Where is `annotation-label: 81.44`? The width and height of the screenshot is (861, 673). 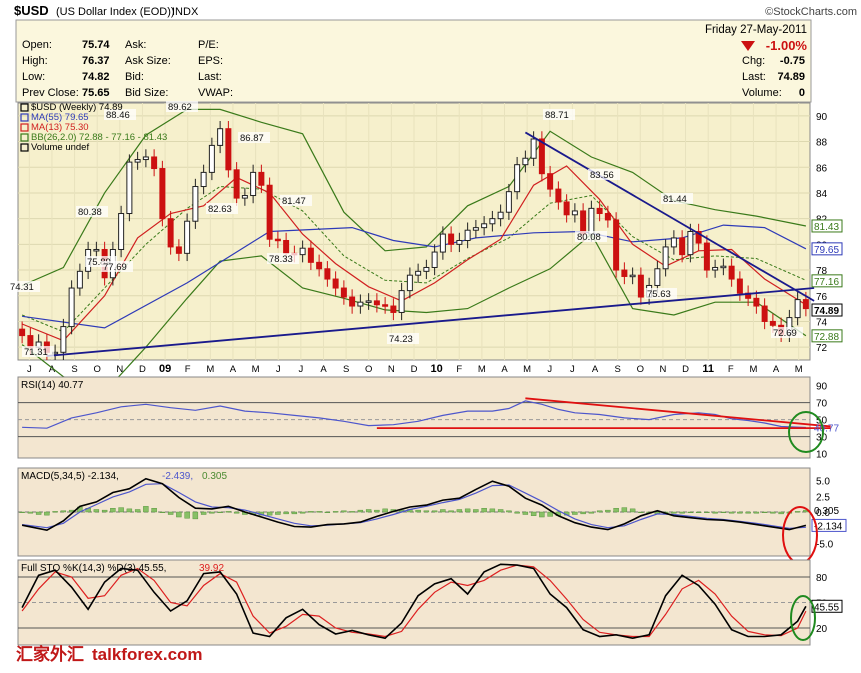 annotation-label: 81.44 is located at coordinates (675, 199).